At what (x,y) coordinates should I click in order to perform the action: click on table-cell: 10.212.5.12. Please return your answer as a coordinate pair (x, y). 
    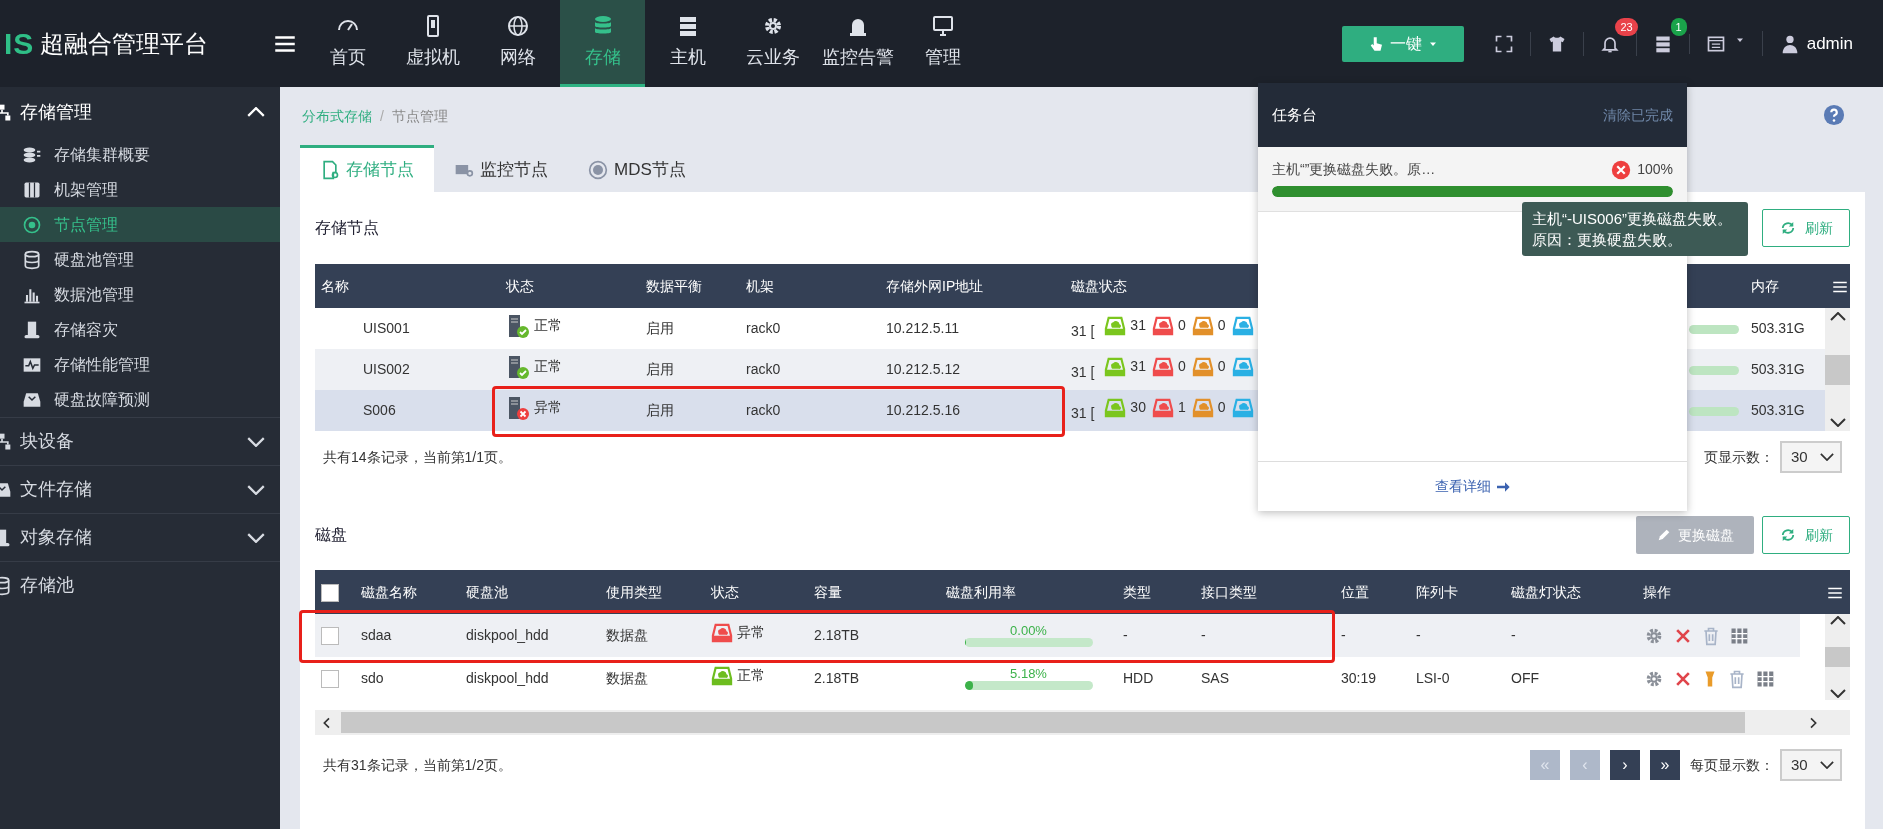
    Looking at the image, I should click on (923, 369).